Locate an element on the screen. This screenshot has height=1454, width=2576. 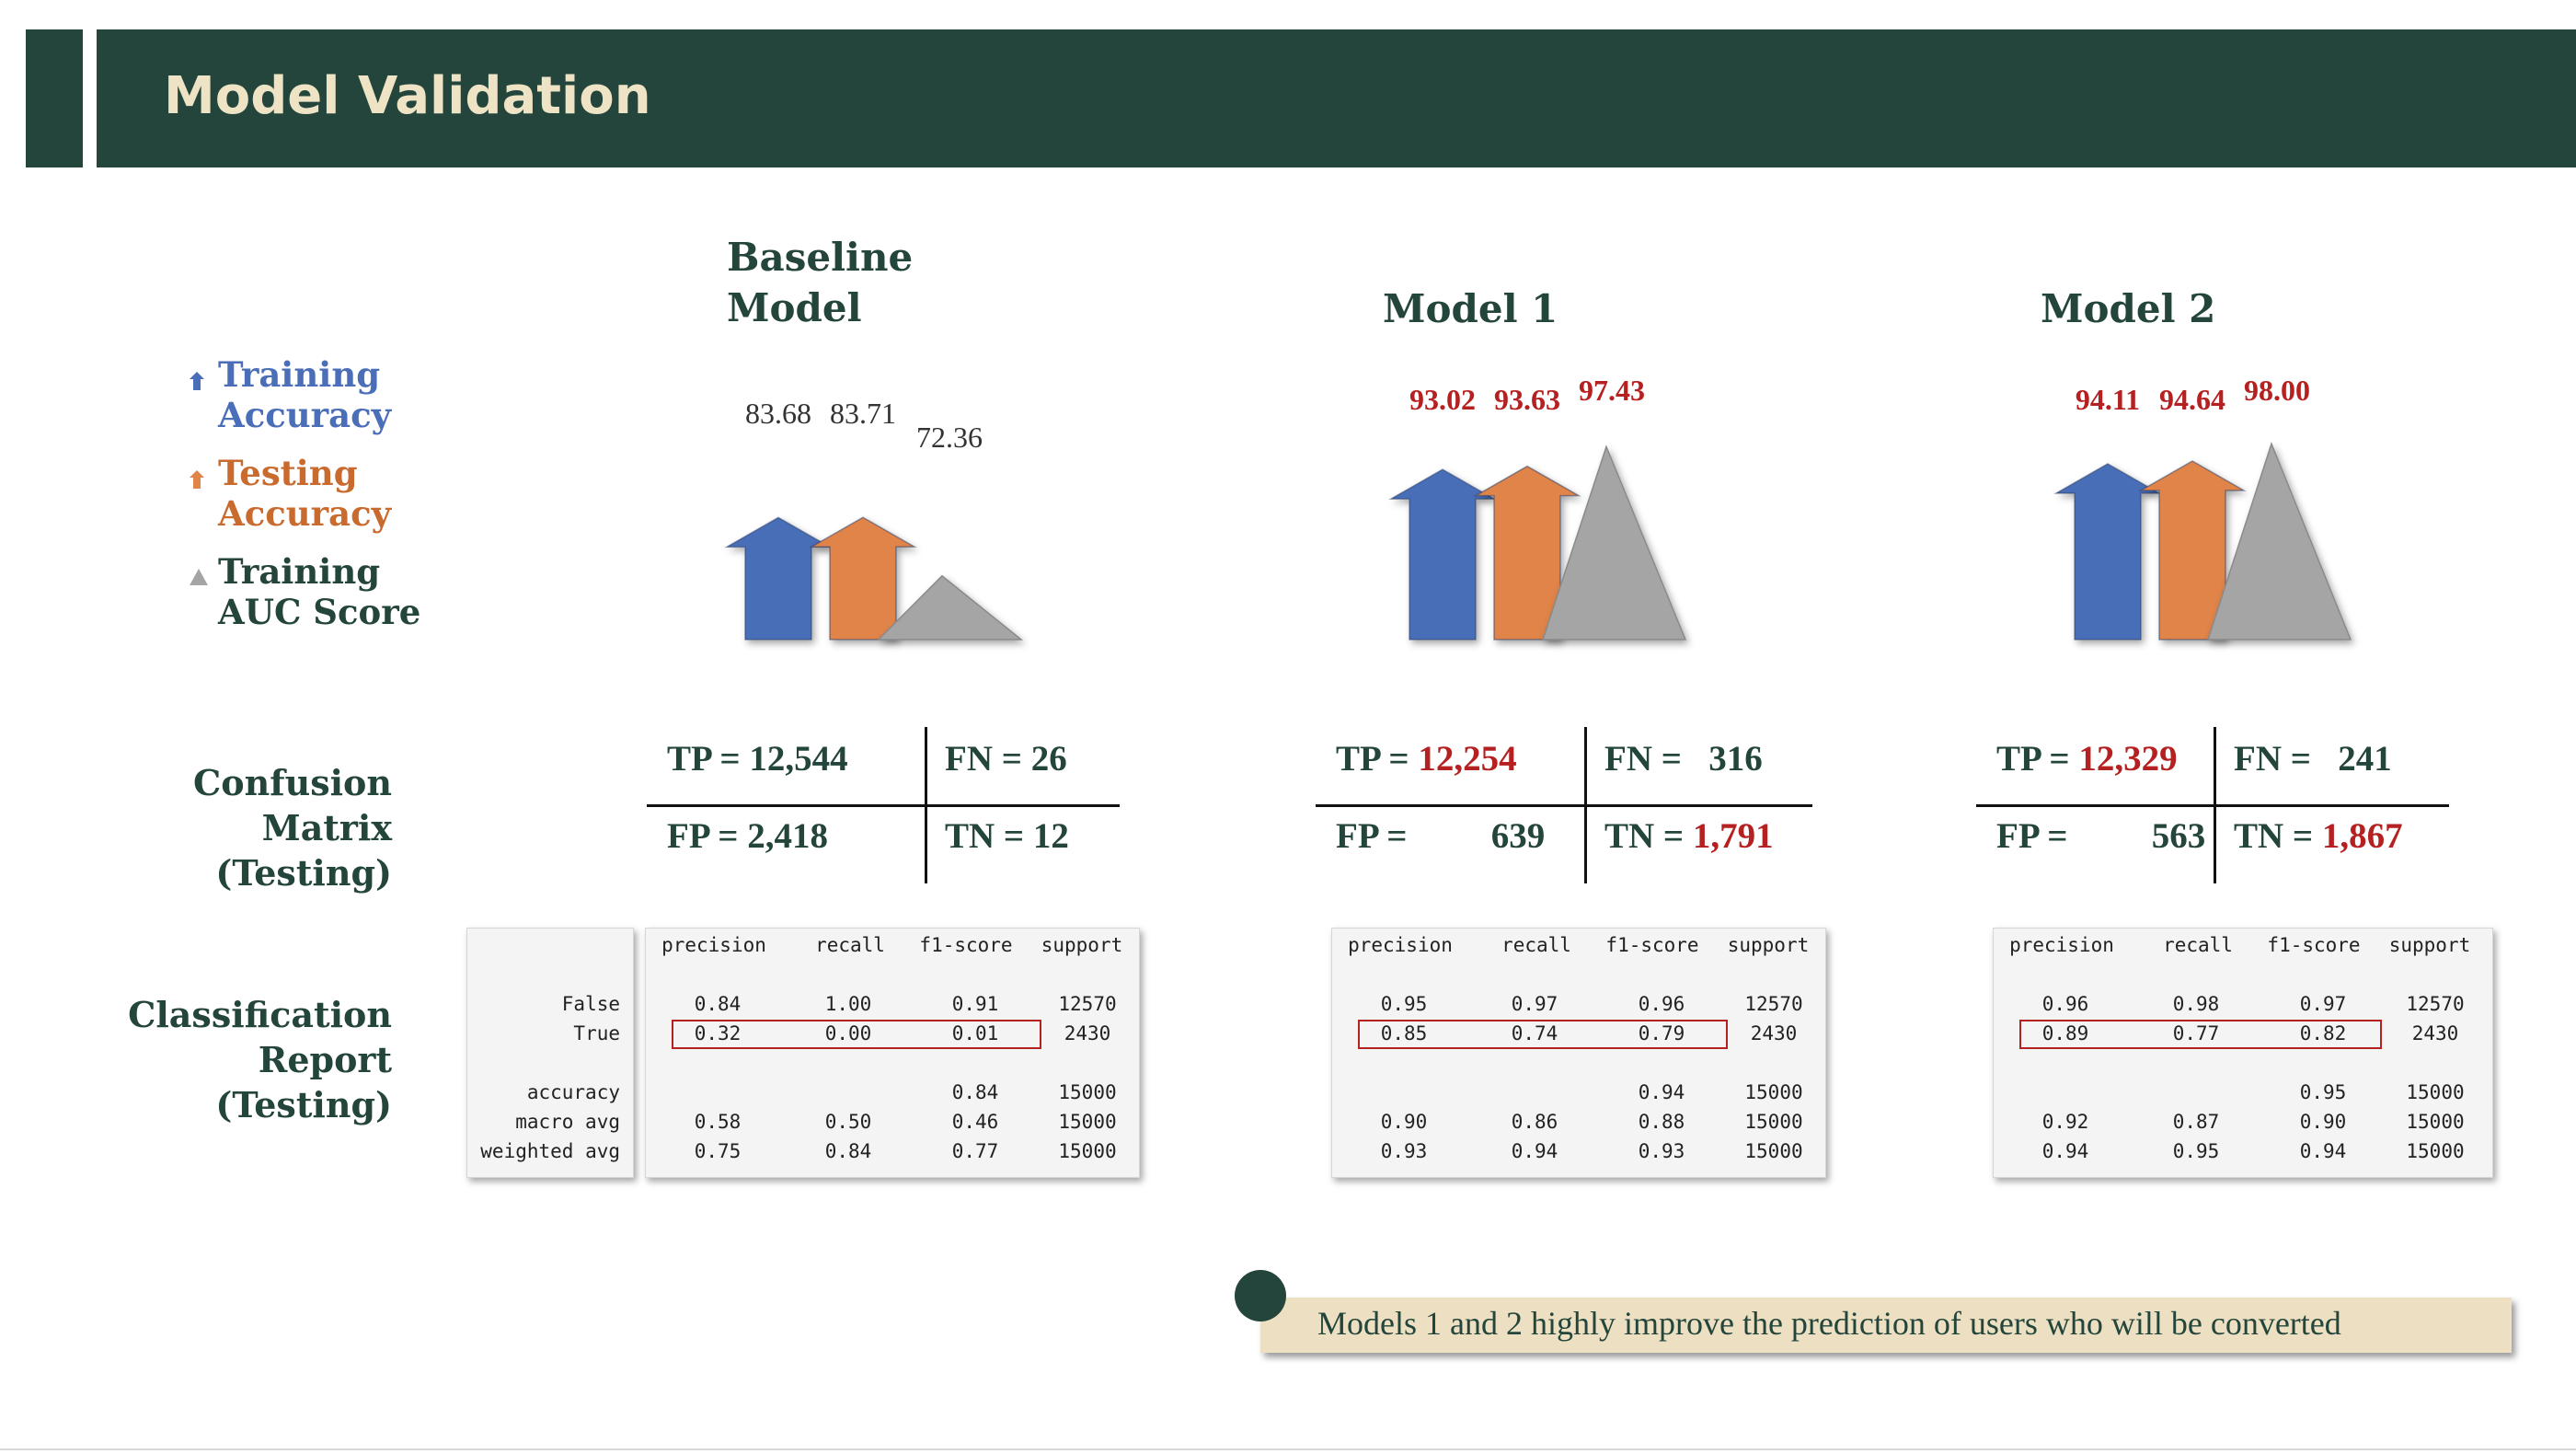
row-label-line: Confusion is located at coordinates (292, 782).